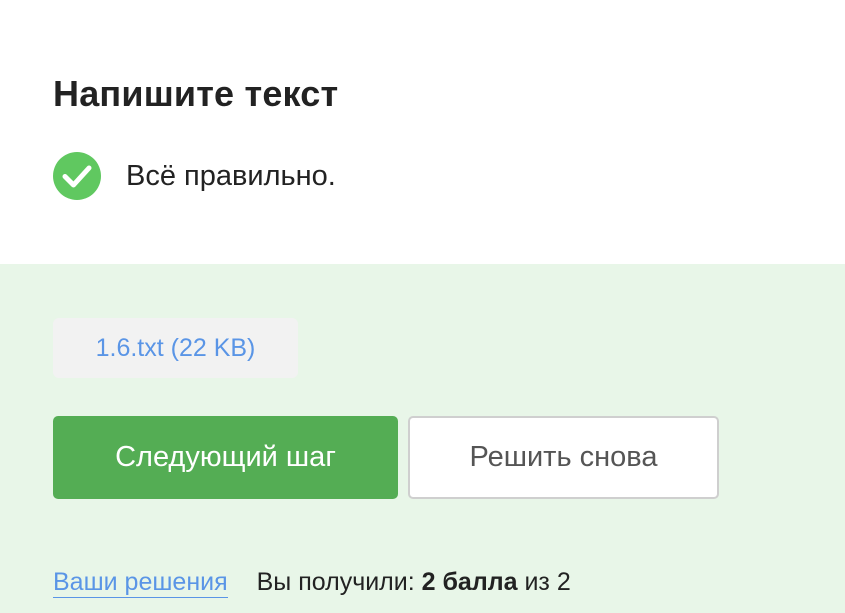 This screenshot has height=613, width=845. What do you see at coordinates (563, 457) in the screenshot?
I see `solve-again-button: Решить снова` at bounding box center [563, 457].